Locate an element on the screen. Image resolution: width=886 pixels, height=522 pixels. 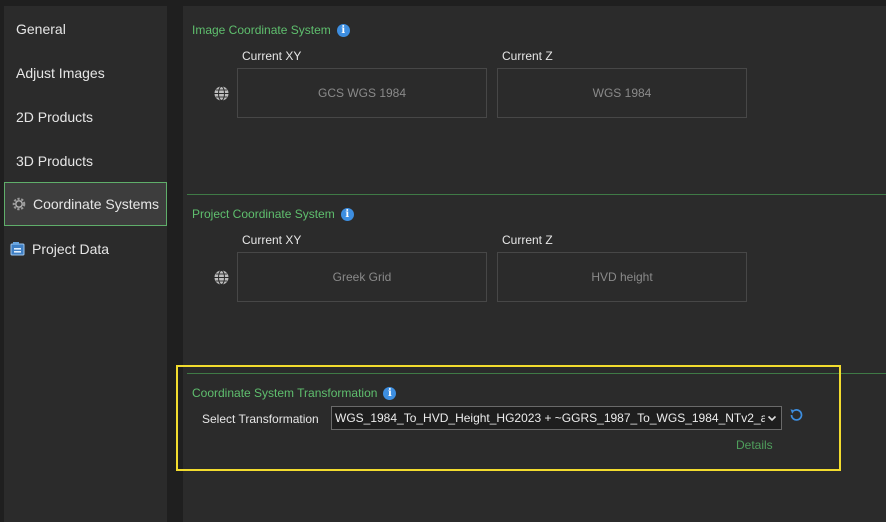
project-cs-xy-value: Greek Grid is located at coordinates (362, 277).